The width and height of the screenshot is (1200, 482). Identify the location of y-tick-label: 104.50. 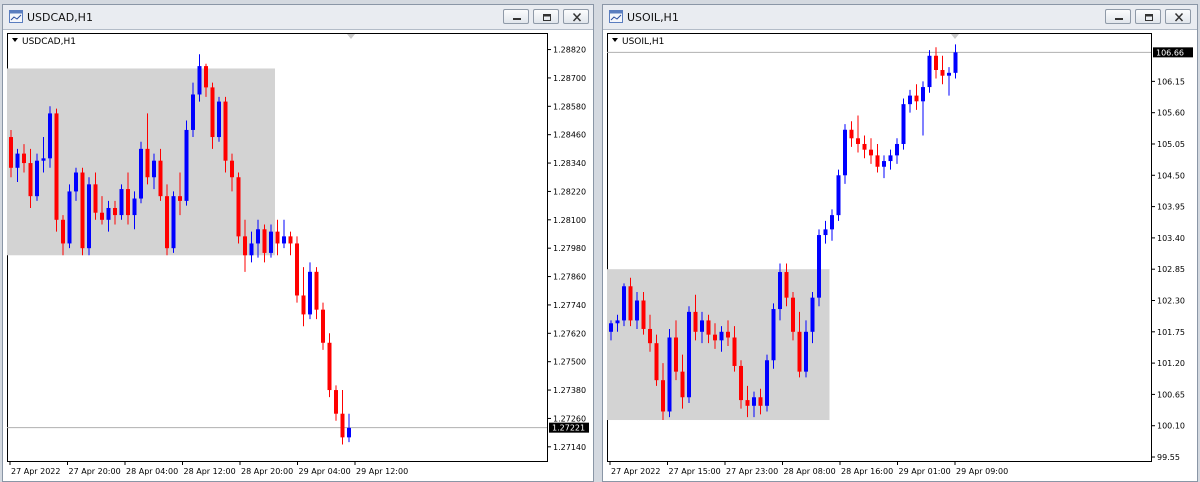
(1171, 175).